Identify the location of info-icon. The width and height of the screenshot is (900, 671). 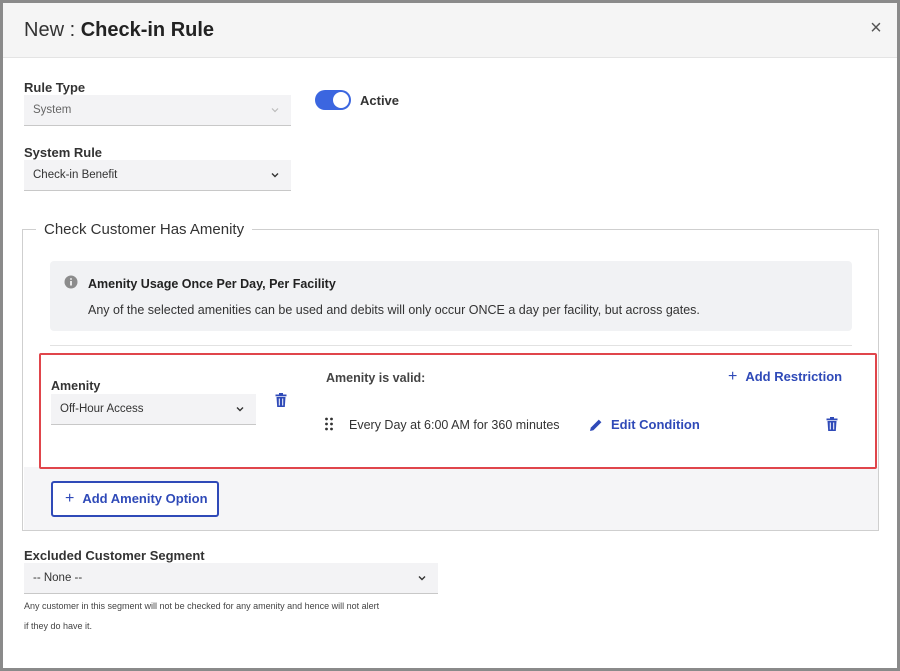
(71, 282).